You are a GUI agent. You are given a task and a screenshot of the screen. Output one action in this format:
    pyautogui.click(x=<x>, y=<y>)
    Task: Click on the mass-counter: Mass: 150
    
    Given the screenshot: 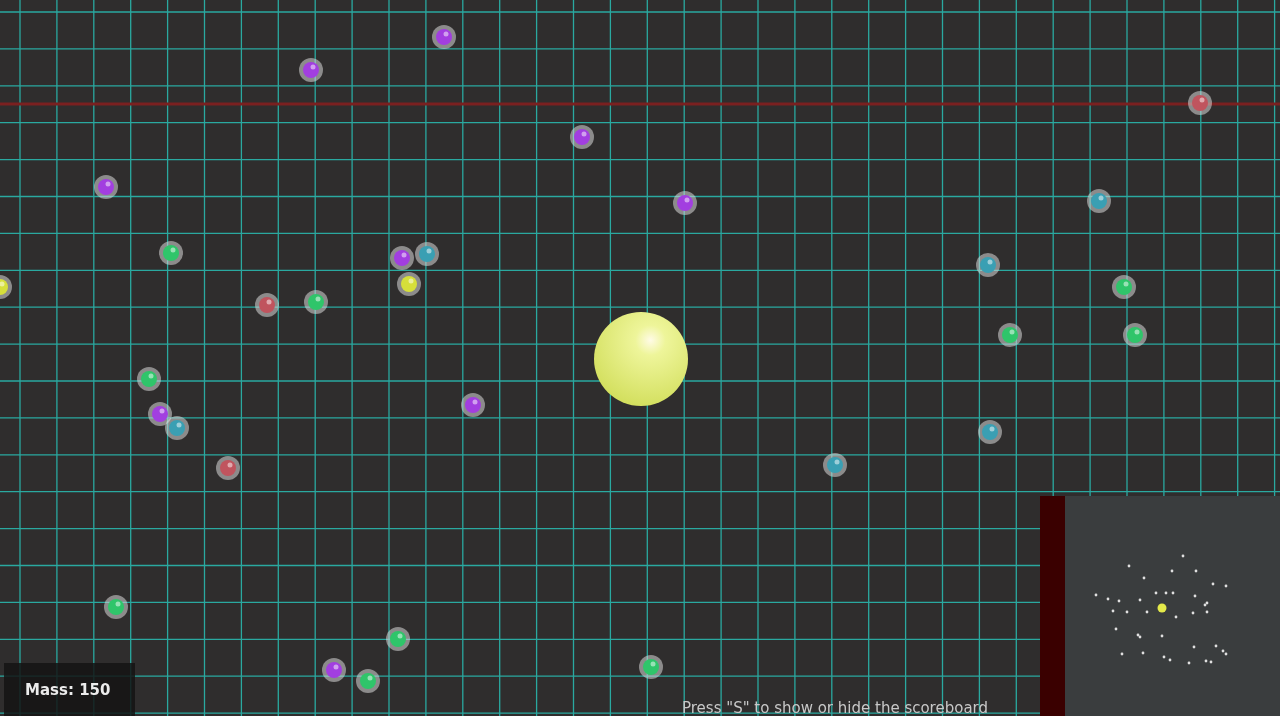 What is the action you would take?
    pyautogui.click(x=69, y=689)
    